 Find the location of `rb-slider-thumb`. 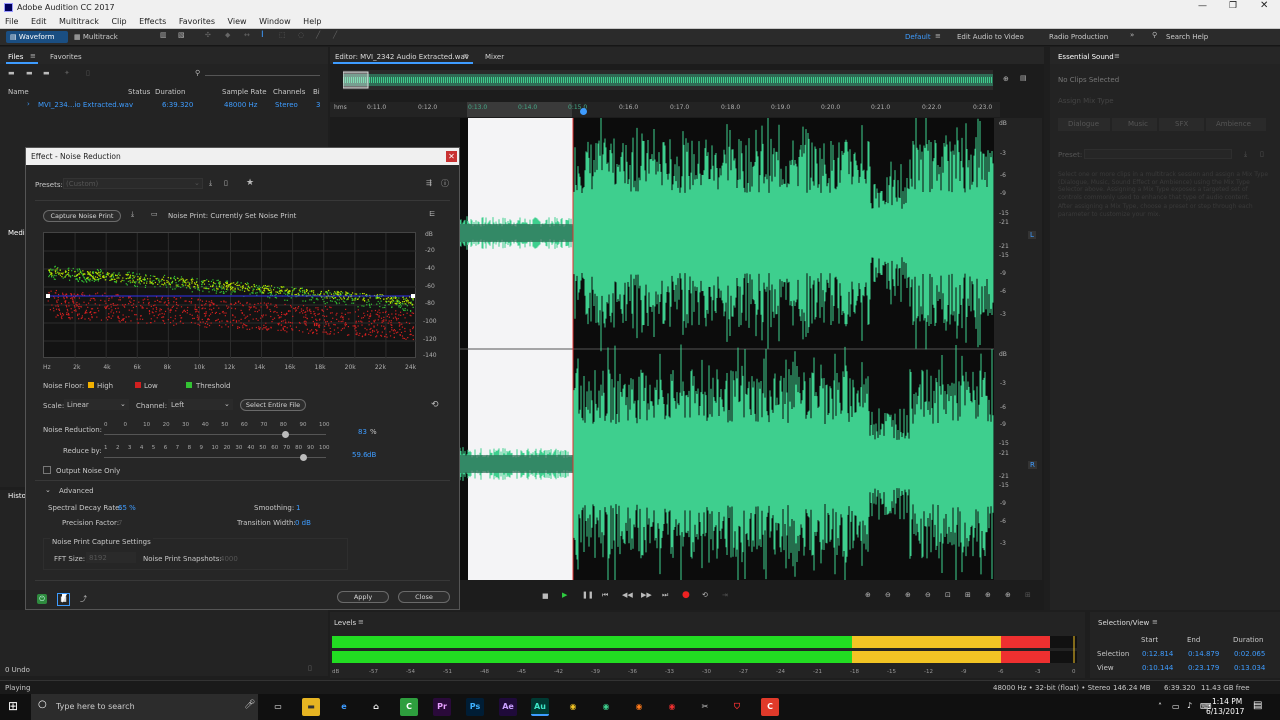

rb-slider-thumb is located at coordinates (303, 457).